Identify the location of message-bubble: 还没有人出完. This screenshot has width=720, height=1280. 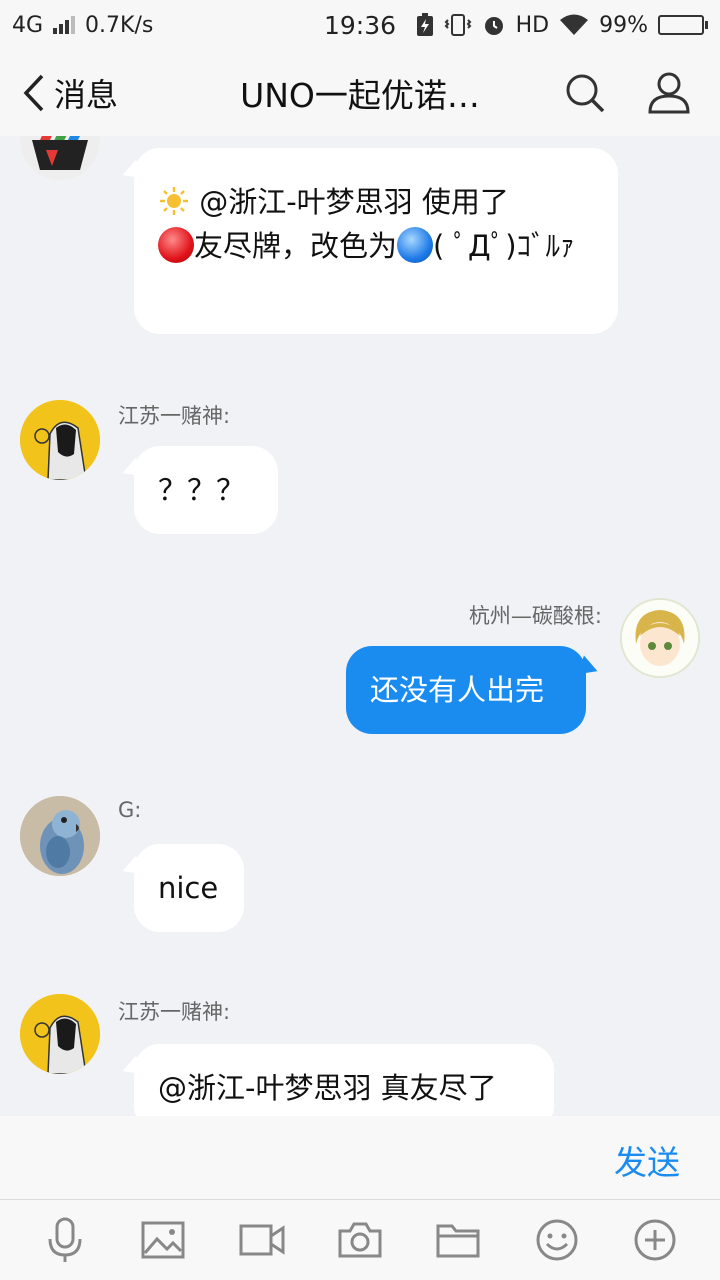
(466, 690).